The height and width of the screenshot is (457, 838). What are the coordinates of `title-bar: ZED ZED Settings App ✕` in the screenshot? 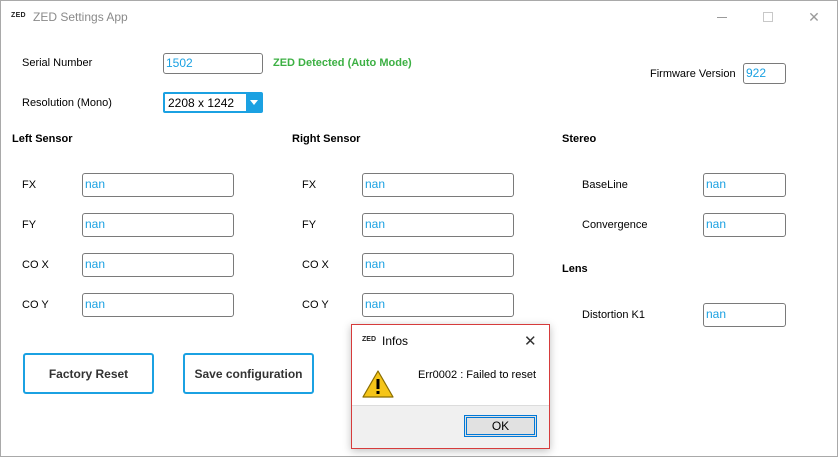 It's located at (419, 17).